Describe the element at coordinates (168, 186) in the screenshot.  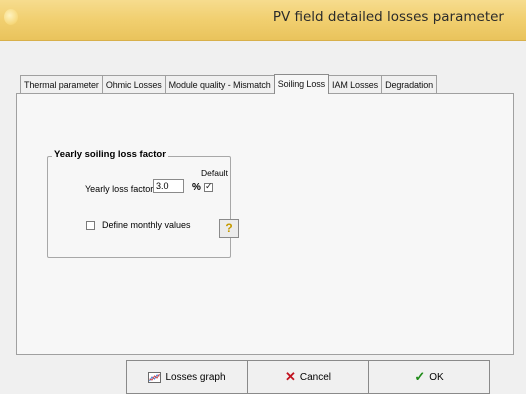
I see `yearly-loss-input: 3.0` at that location.